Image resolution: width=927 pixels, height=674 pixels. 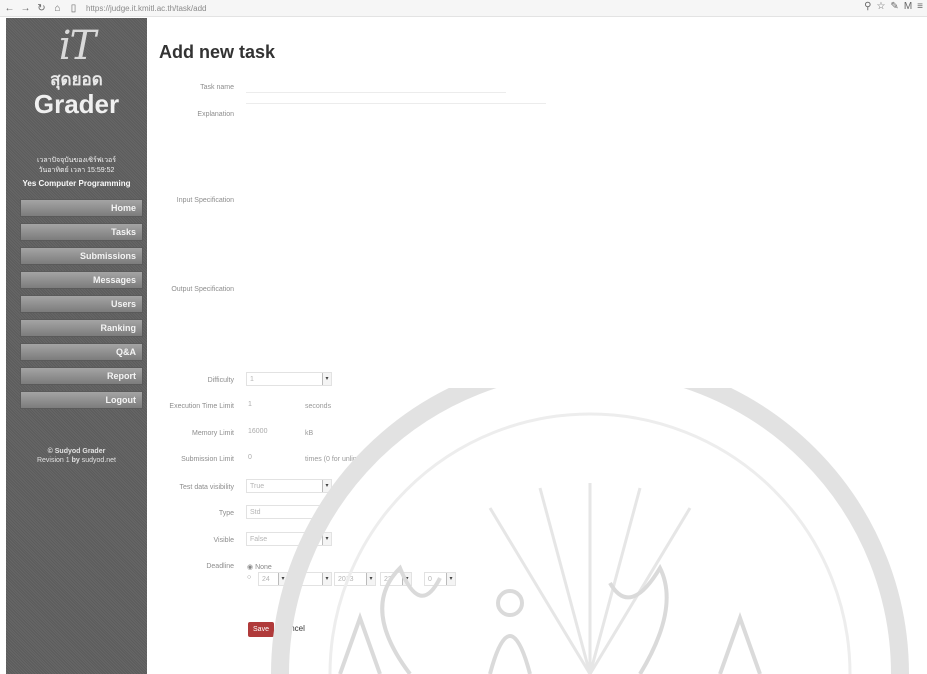 What do you see at coordinates (81, 256) in the screenshot?
I see `sidebar-item-submissions: Submissions` at bounding box center [81, 256].